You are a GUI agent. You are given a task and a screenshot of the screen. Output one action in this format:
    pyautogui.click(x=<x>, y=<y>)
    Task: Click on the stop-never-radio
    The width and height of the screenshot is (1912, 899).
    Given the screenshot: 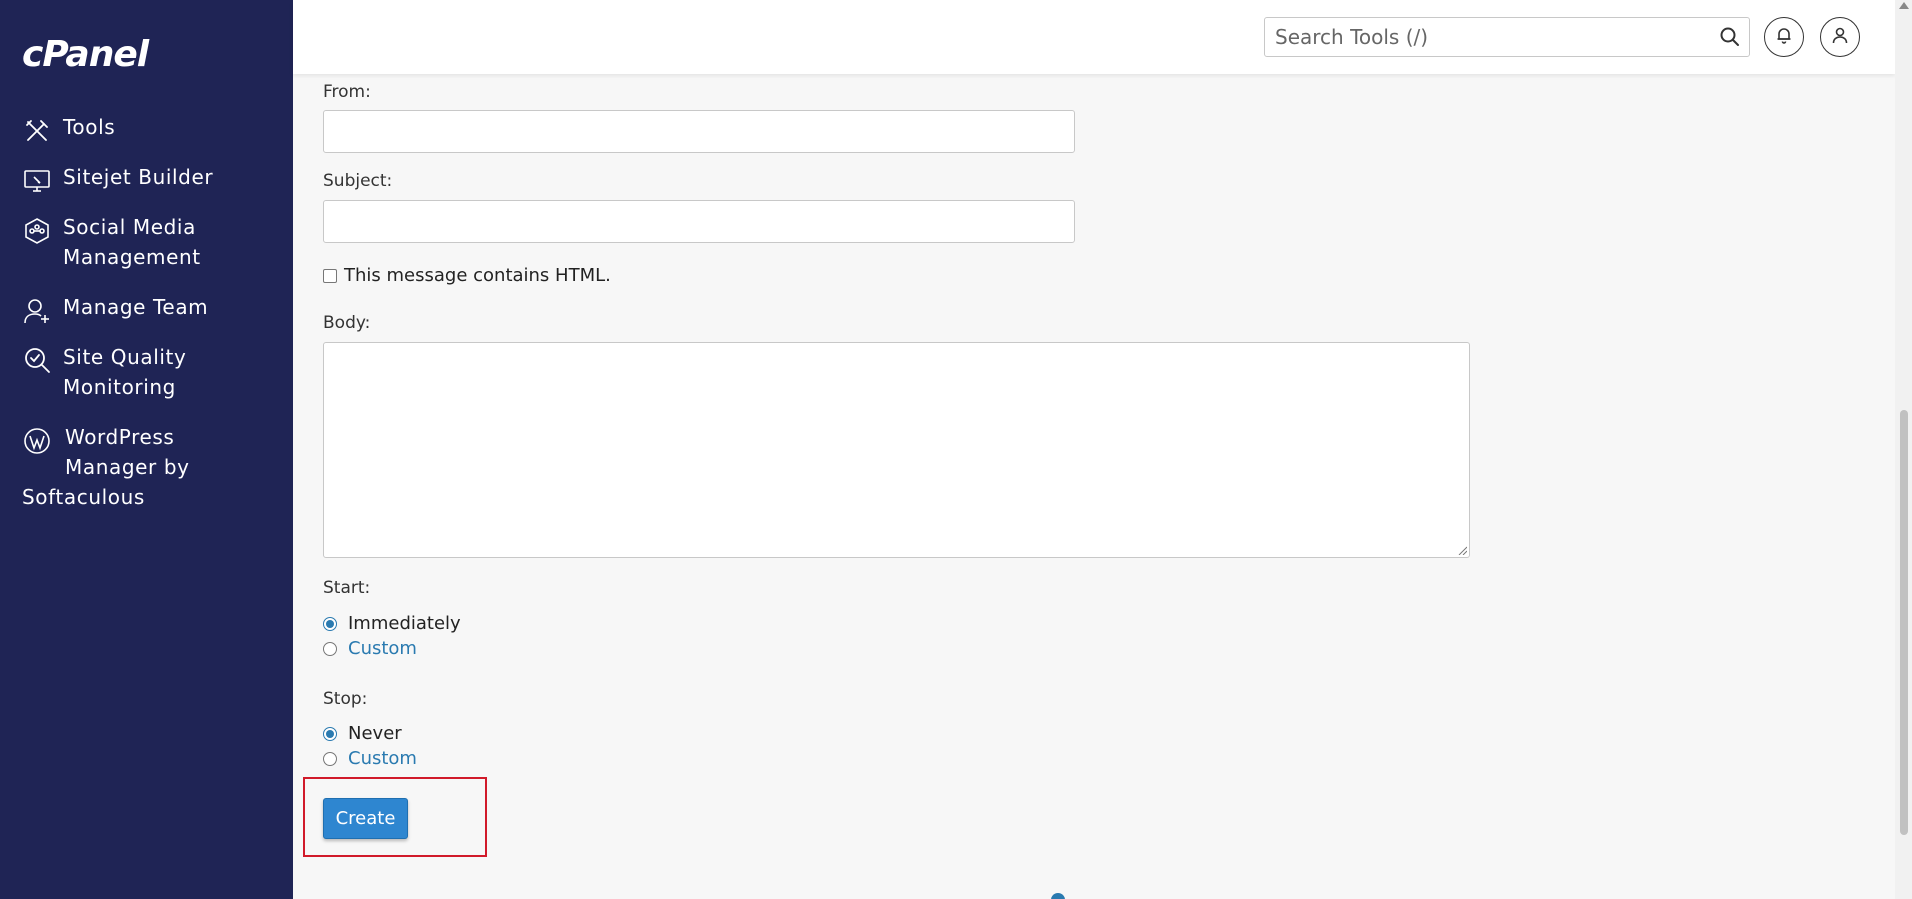 What is the action you would take?
    pyautogui.click(x=330, y=733)
    